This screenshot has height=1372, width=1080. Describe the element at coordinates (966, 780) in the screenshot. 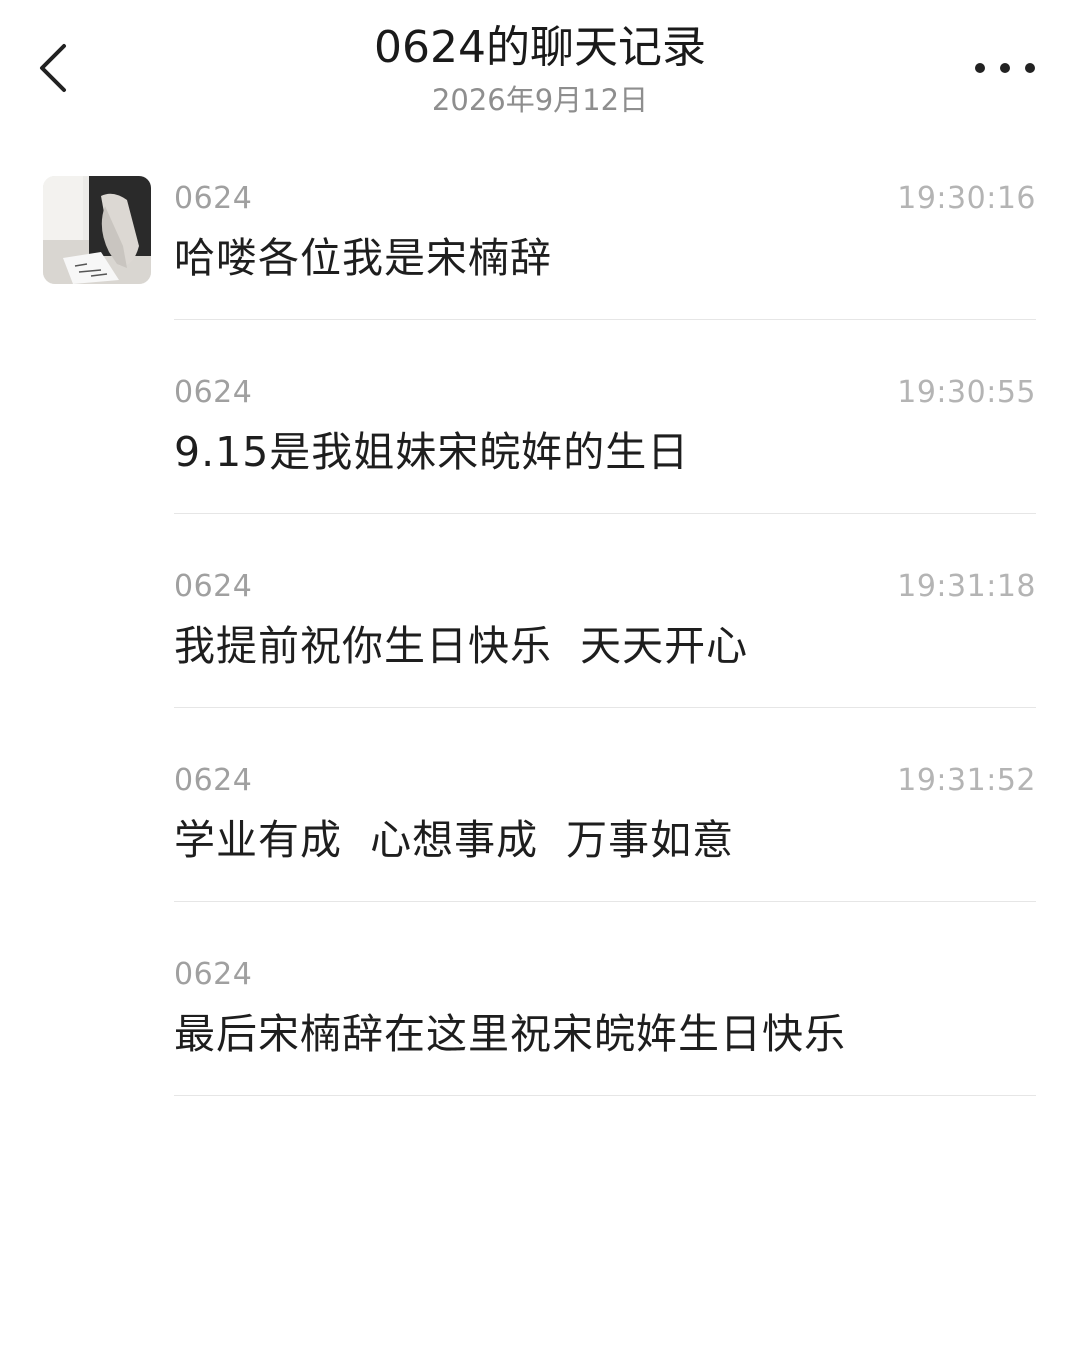

I see `message-time: 19:31:52` at that location.